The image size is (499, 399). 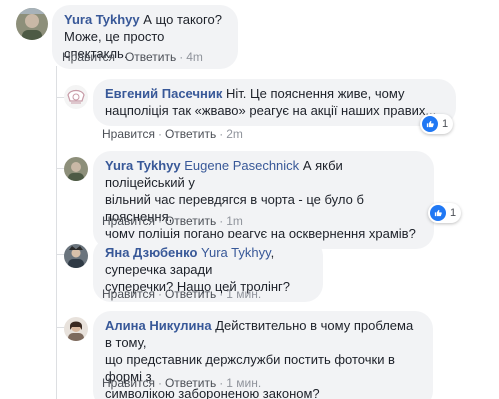 What do you see at coordinates (56, 232) in the screenshot?
I see `reply-thread-line` at bounding box center [56, 232].